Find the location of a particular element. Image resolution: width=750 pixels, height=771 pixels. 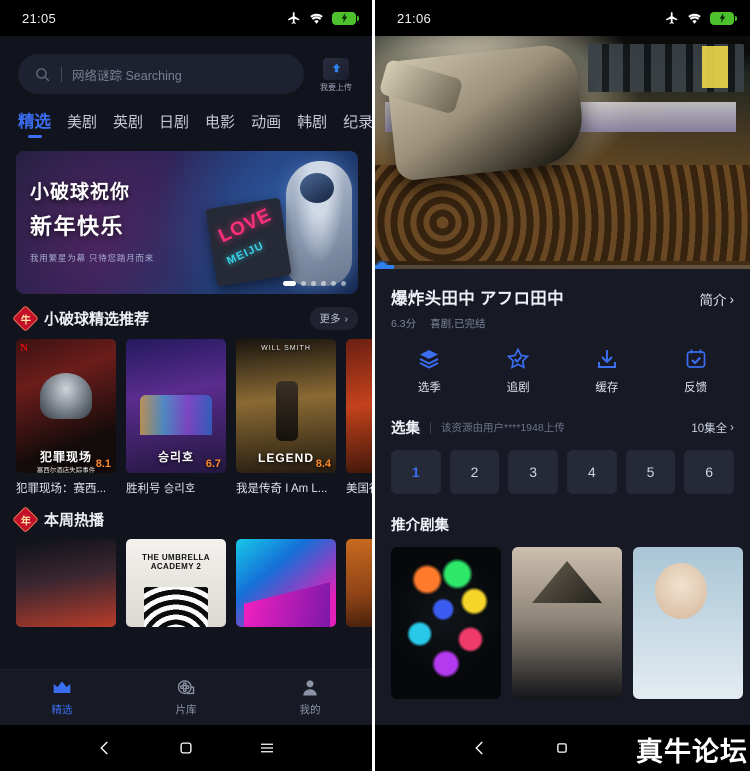

tab-jingxuan: 精选 is located at coordinates (34, 123).